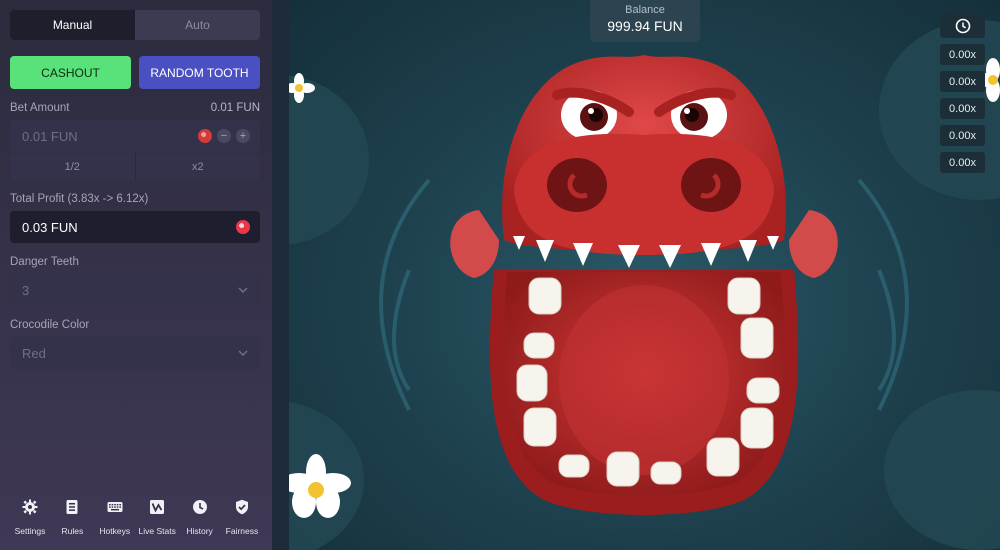 Image resolution: width=1000 pixels, height=550 pixels. I want to click on crocodile-color-value: Red, so click(34, 353).